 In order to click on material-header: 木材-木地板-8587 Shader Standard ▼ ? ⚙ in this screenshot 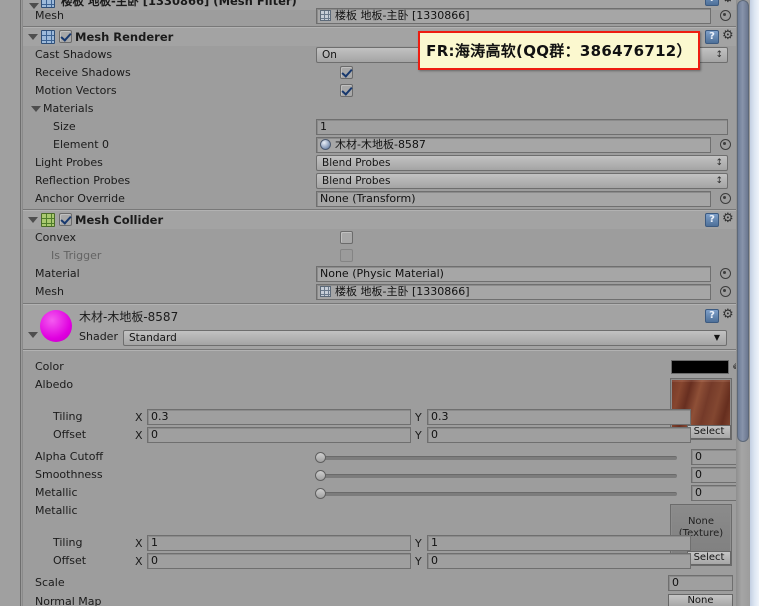, I will do `click(379, 327)`.